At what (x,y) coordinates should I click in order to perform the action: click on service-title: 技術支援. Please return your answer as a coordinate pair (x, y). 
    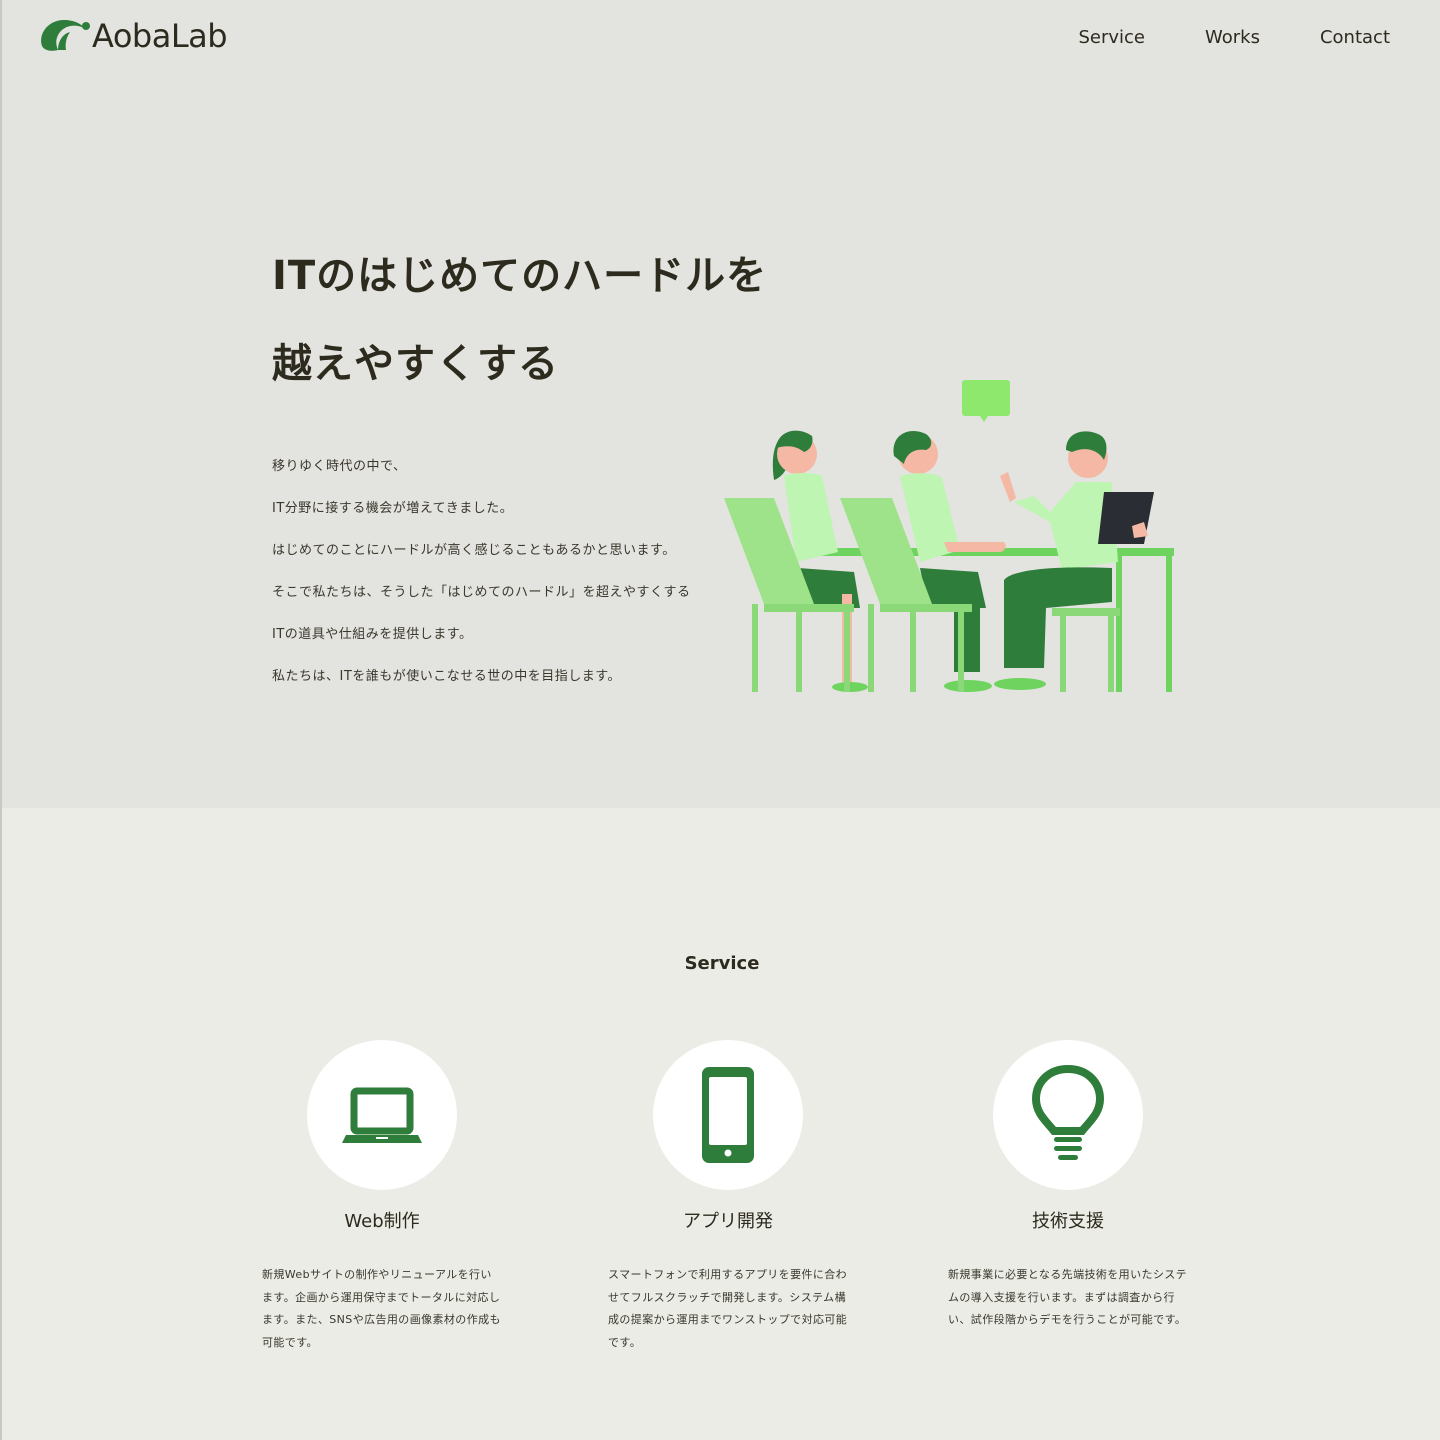
    Looking at the image, I should click on (1068, 1221).